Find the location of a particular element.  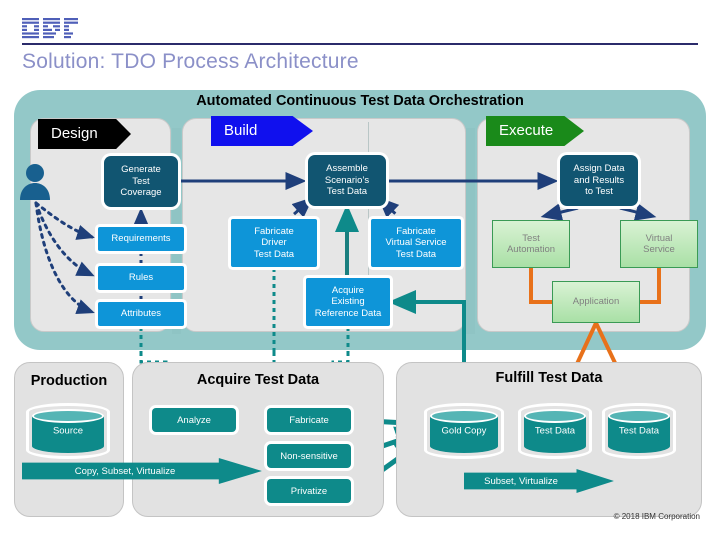

node-test-automation: Test Automation is located at coordinates (531, 244).